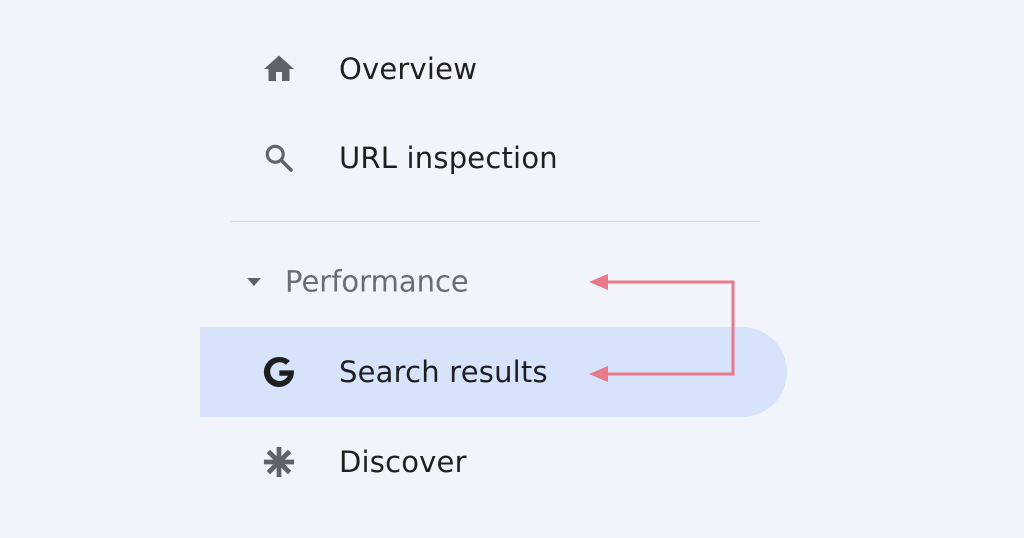  Describe the element at coordinates (493, 462) in the screenshot. I see `sidebar-item-discover: Discover` at that location.